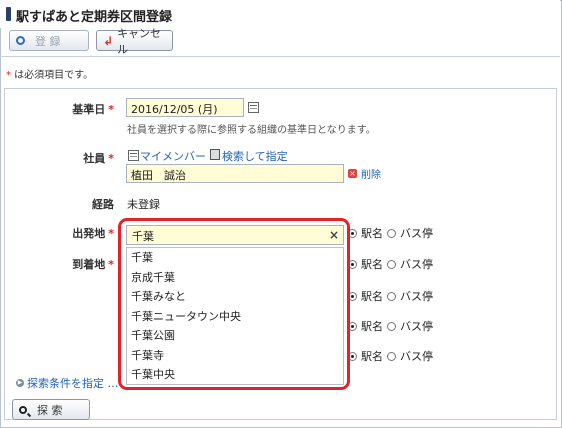  I want to click on arrival-type-radios: 駅名 バス停, so click(390, 264).